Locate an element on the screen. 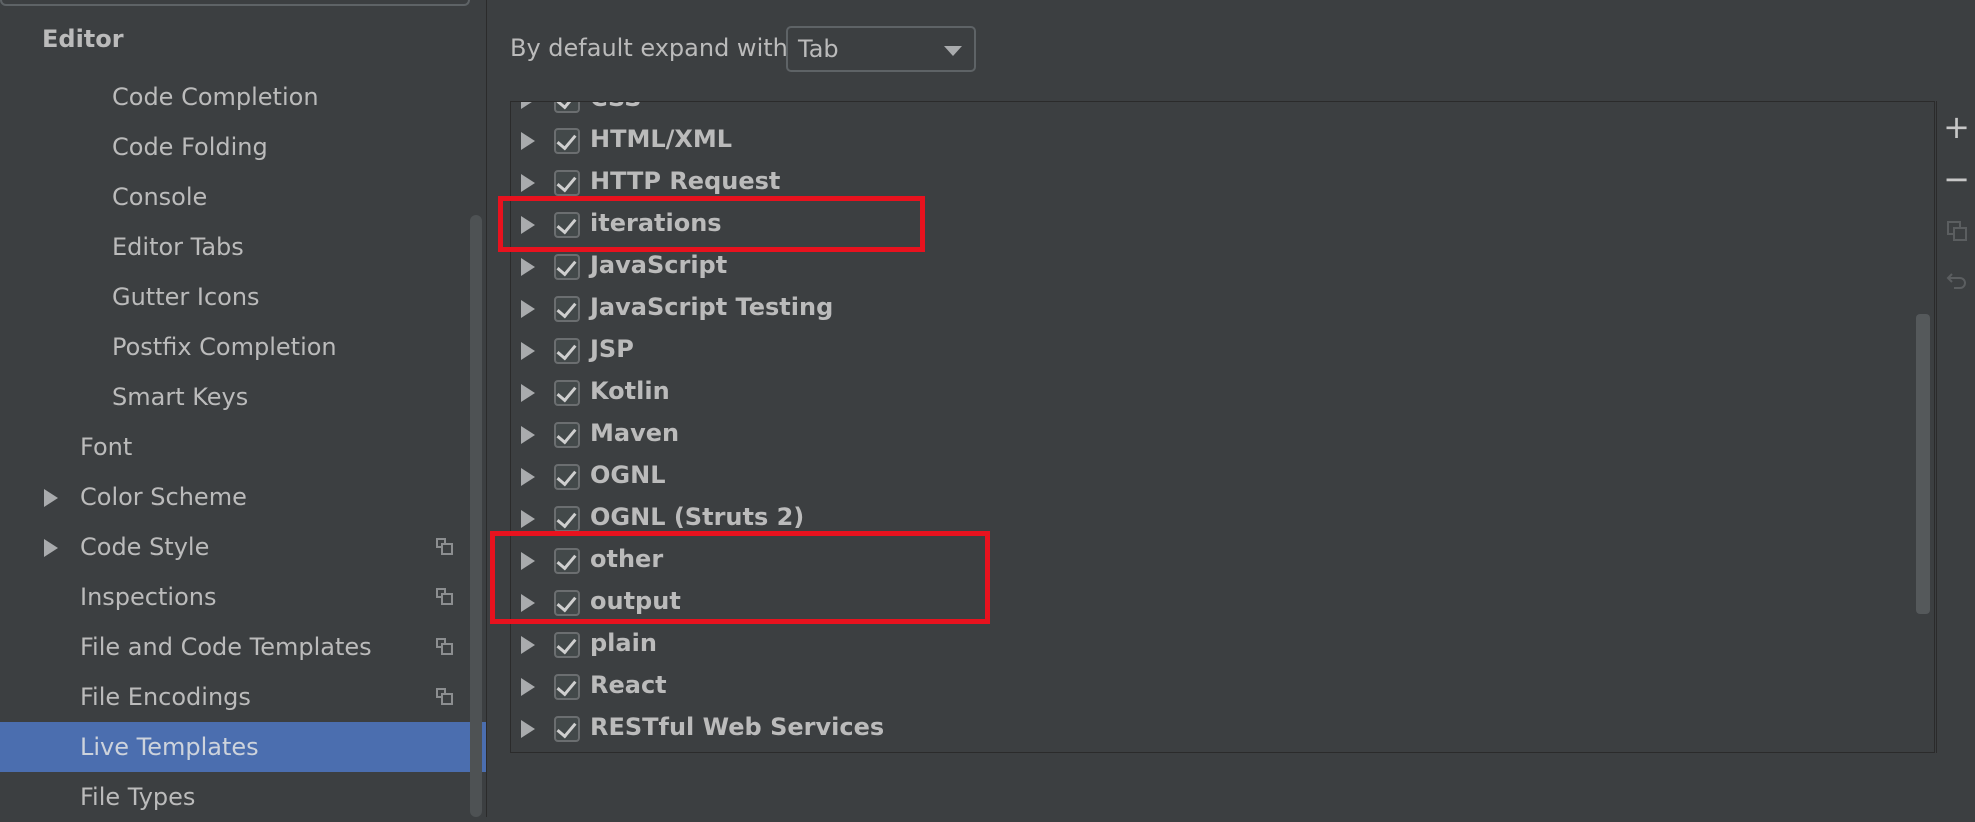 Image resolution: width=1975 pixels, height=822 pixels. sidebar-item-live-templates: Live Templates is located at coordinates (243, 747).